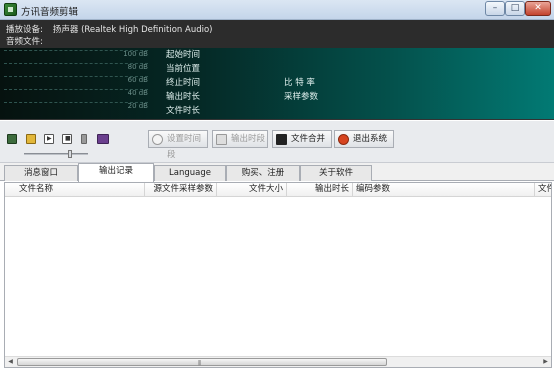  What do you see at coordinates (70, 154) in the screenshot?
I see `volume-slider-thumb` at bounding box center [70, 154].